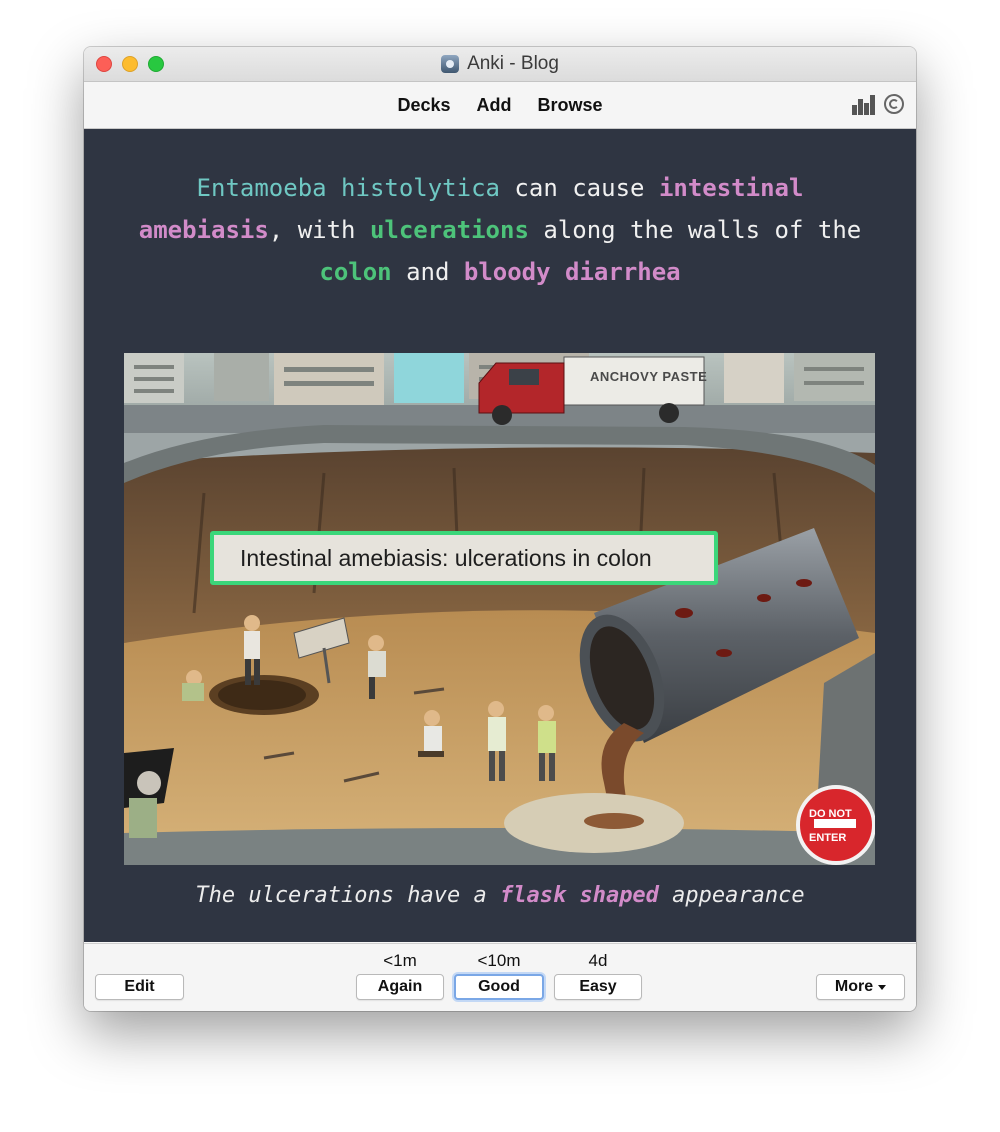 This screenshot has height=1132, width=1000. Describe the element at coordinates (572, 272) in the screenshot. I see `front-text-segment: bloody diarrhea` at that location.